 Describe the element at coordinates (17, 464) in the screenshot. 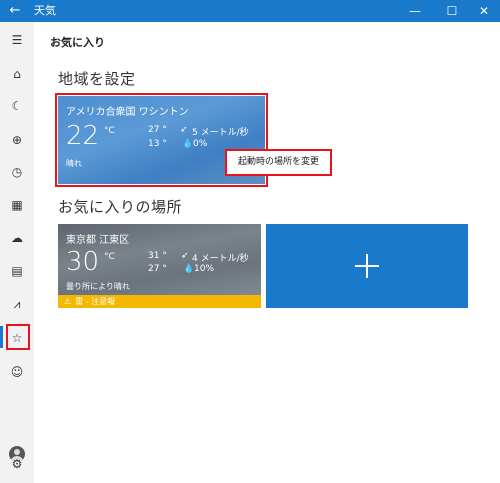

I see `gear-icon: ⚙` at that location.